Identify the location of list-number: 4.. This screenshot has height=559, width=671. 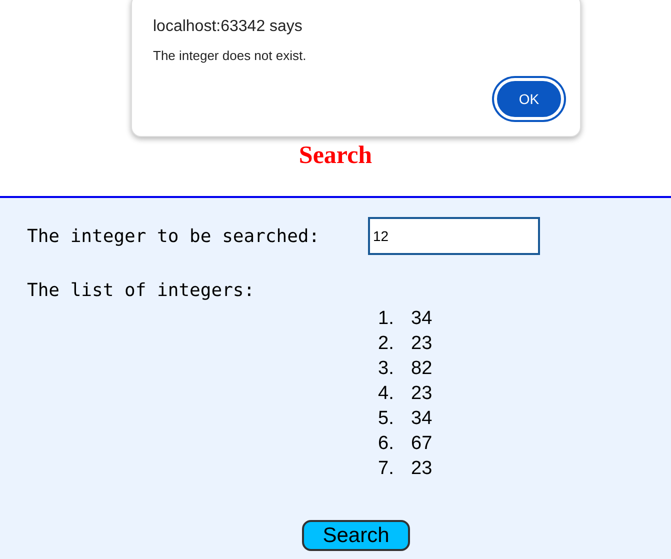
(386, 394).